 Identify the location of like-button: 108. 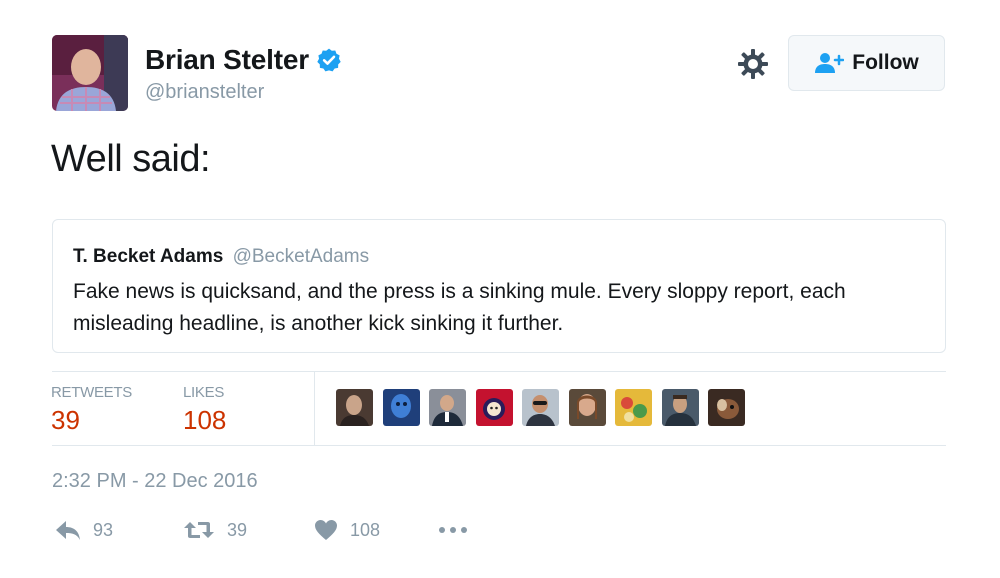
(347, 530).